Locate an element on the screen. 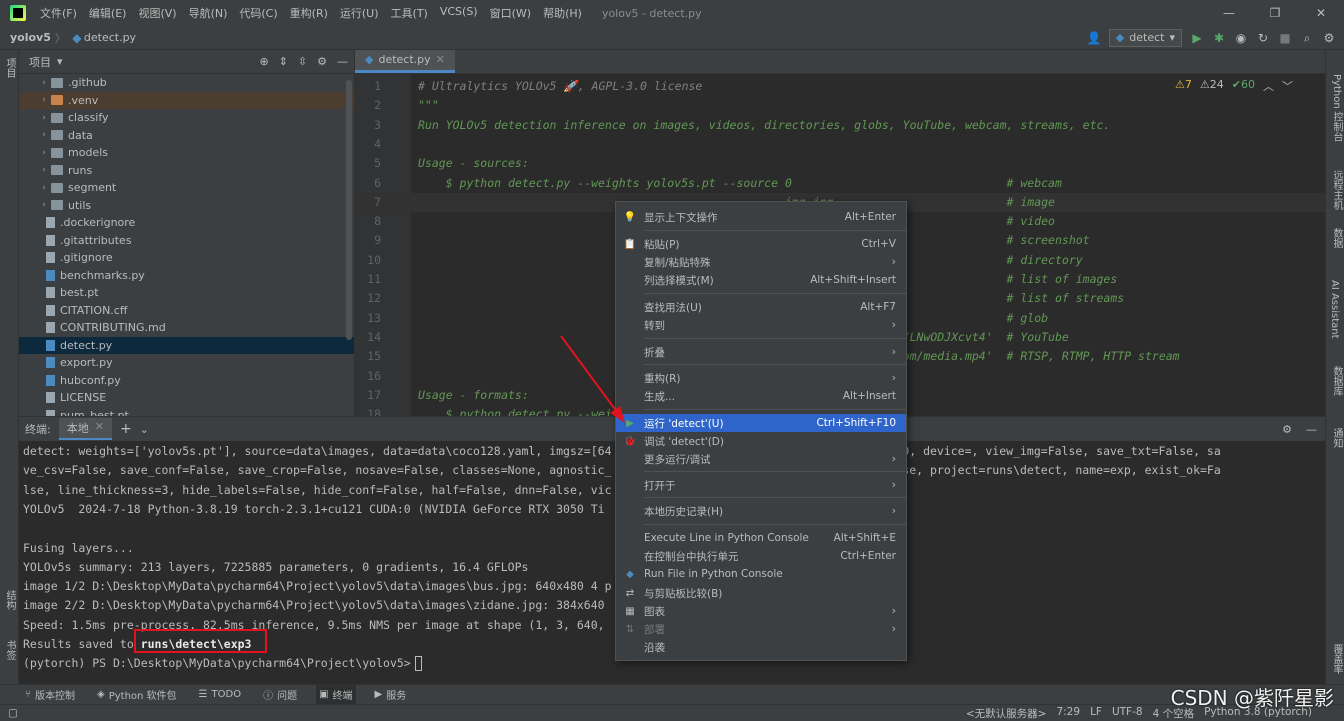 Image resolution: width=1344 pixels, height=721 pixels. inspections-widget: ⚠7 ⚠24 ✔60 ︿ ﹀ is located at coordinates (1234, 86).